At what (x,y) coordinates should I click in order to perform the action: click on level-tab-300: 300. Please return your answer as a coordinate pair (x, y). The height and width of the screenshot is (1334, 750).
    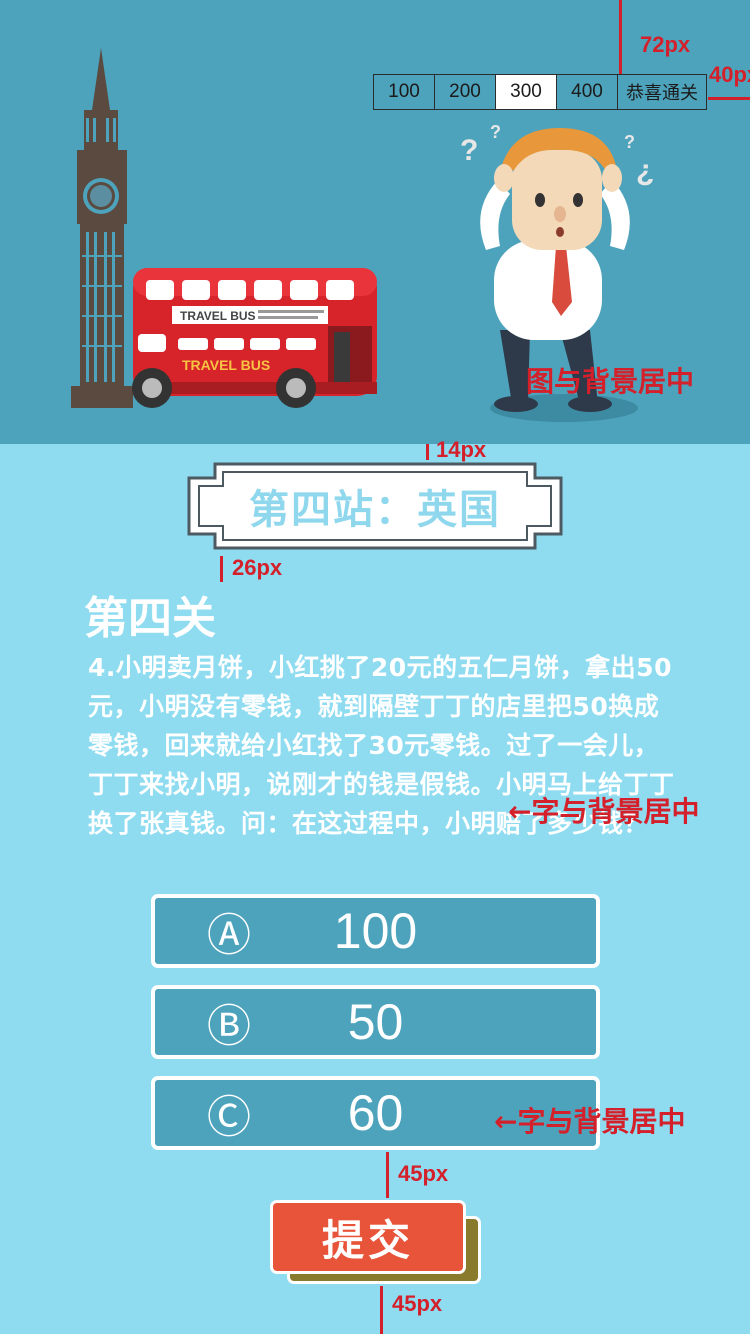
    Looking at the image, I should click on (526, 92).